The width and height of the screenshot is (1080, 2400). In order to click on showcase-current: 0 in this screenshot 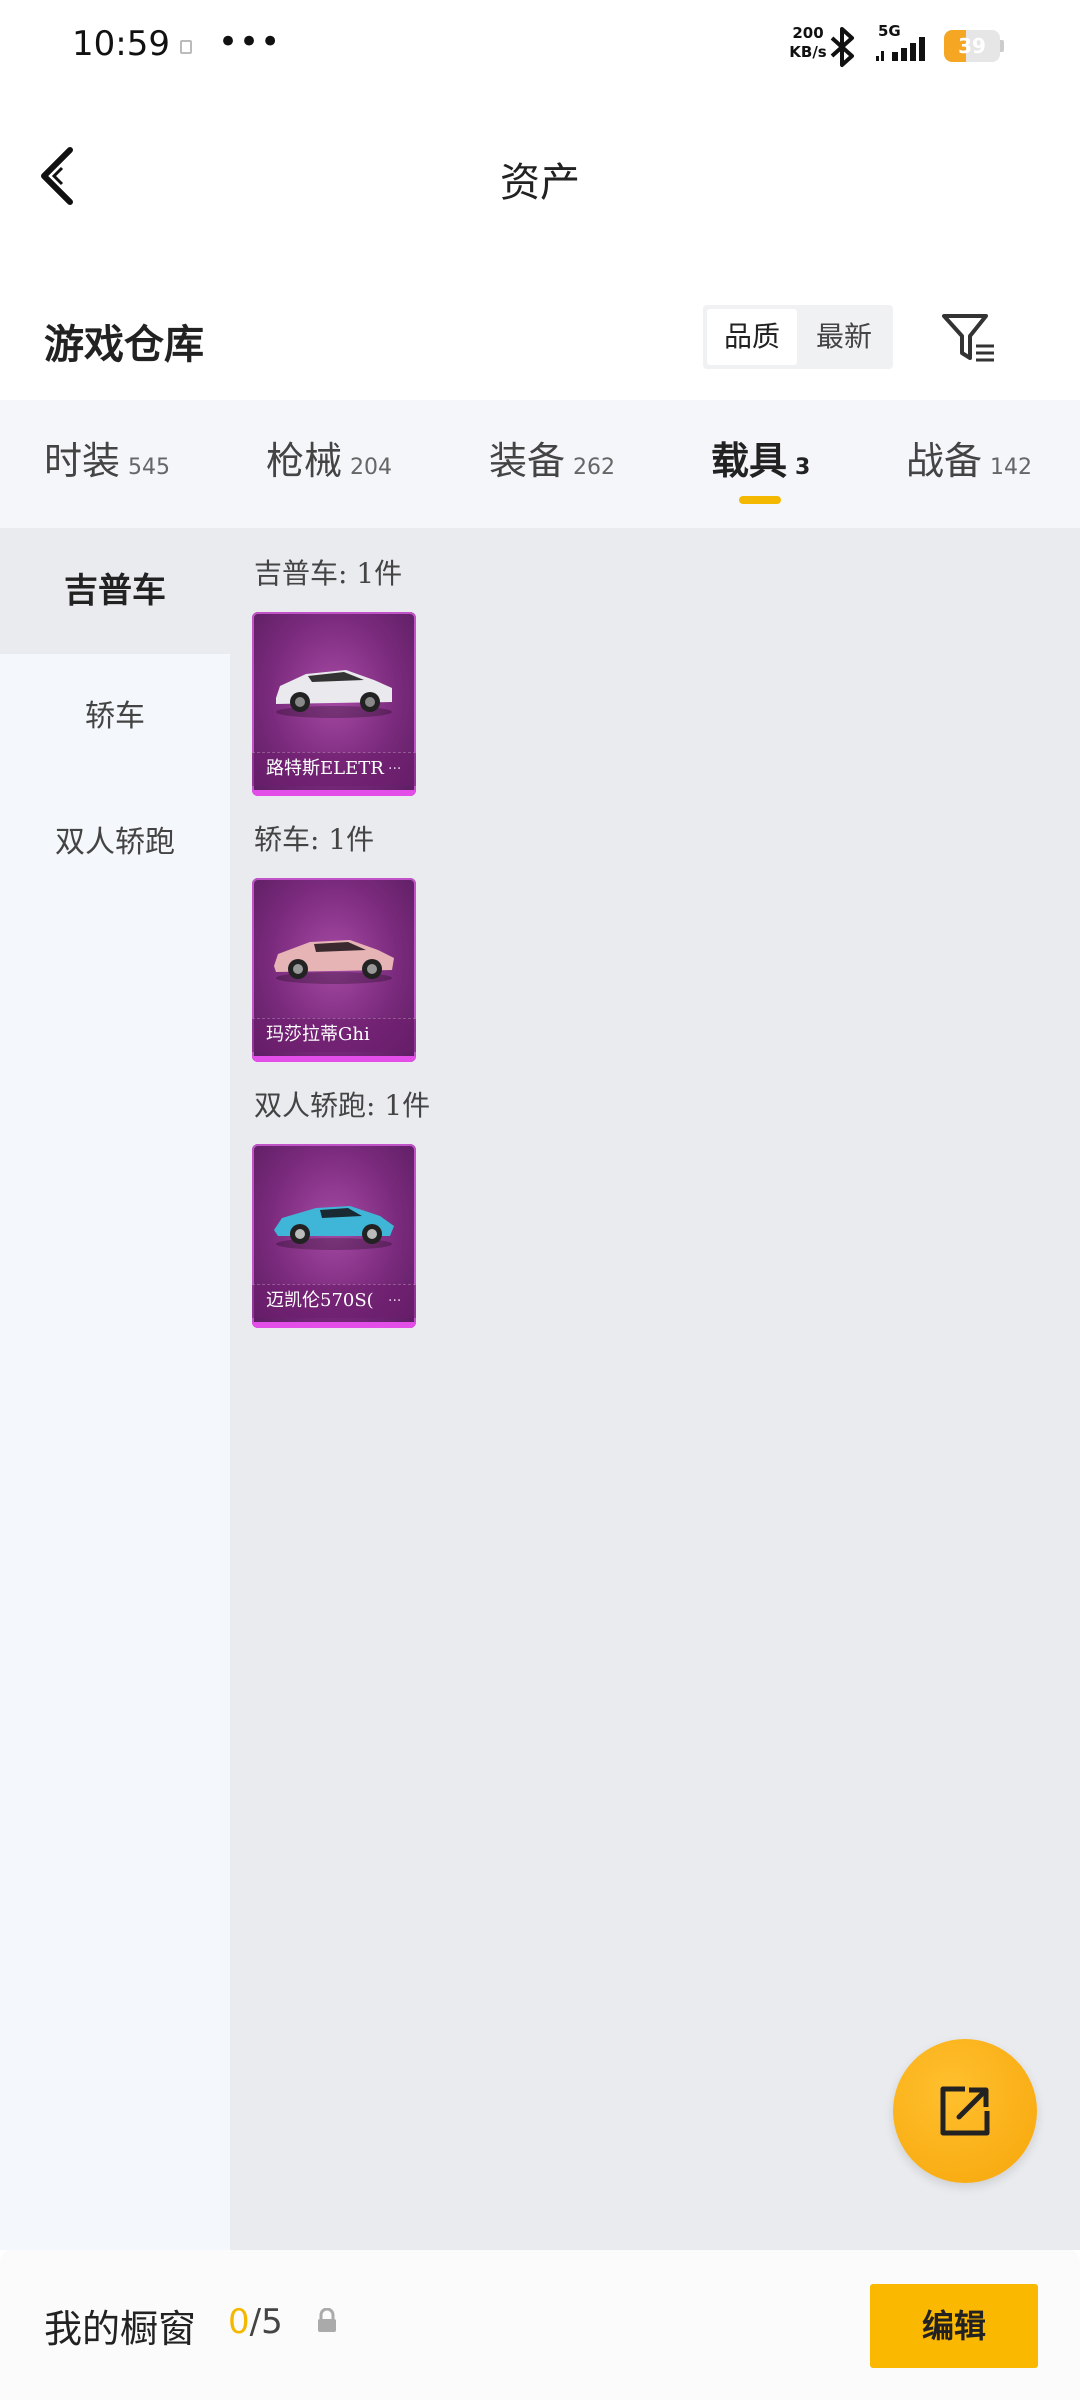, I will do `click(239, 2322)`.